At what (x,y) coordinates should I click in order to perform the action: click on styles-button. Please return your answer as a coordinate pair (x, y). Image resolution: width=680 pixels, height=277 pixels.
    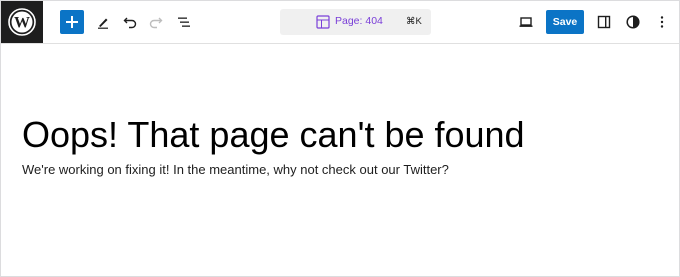
    Looking at the image, I should click on (633, 22).